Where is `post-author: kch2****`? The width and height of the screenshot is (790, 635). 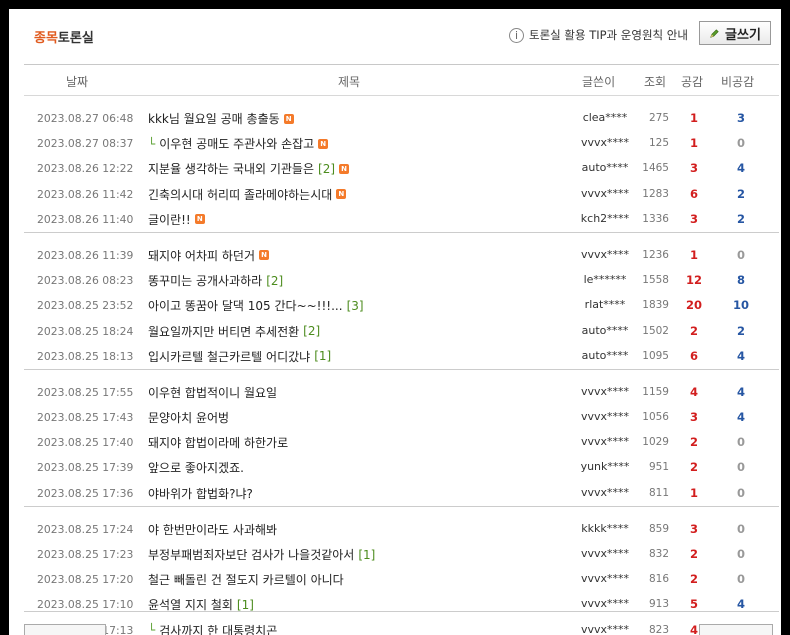 post-author: kch2**** is located at coordinates (605, 218).